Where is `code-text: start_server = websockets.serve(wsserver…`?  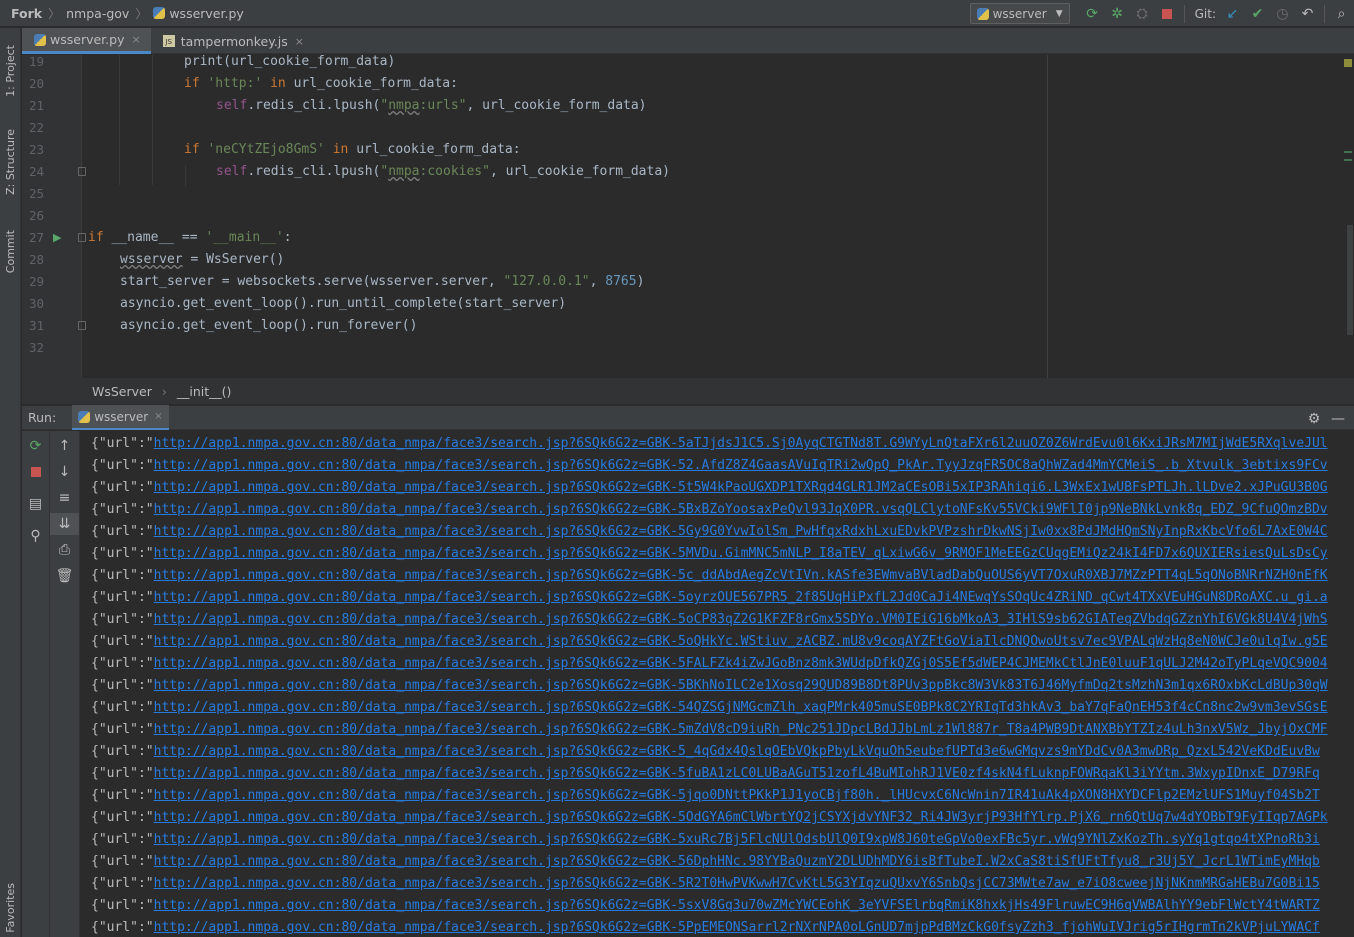 code-text: start_server = websockets.serve(wsserver… is located at coordinates (312, 281).